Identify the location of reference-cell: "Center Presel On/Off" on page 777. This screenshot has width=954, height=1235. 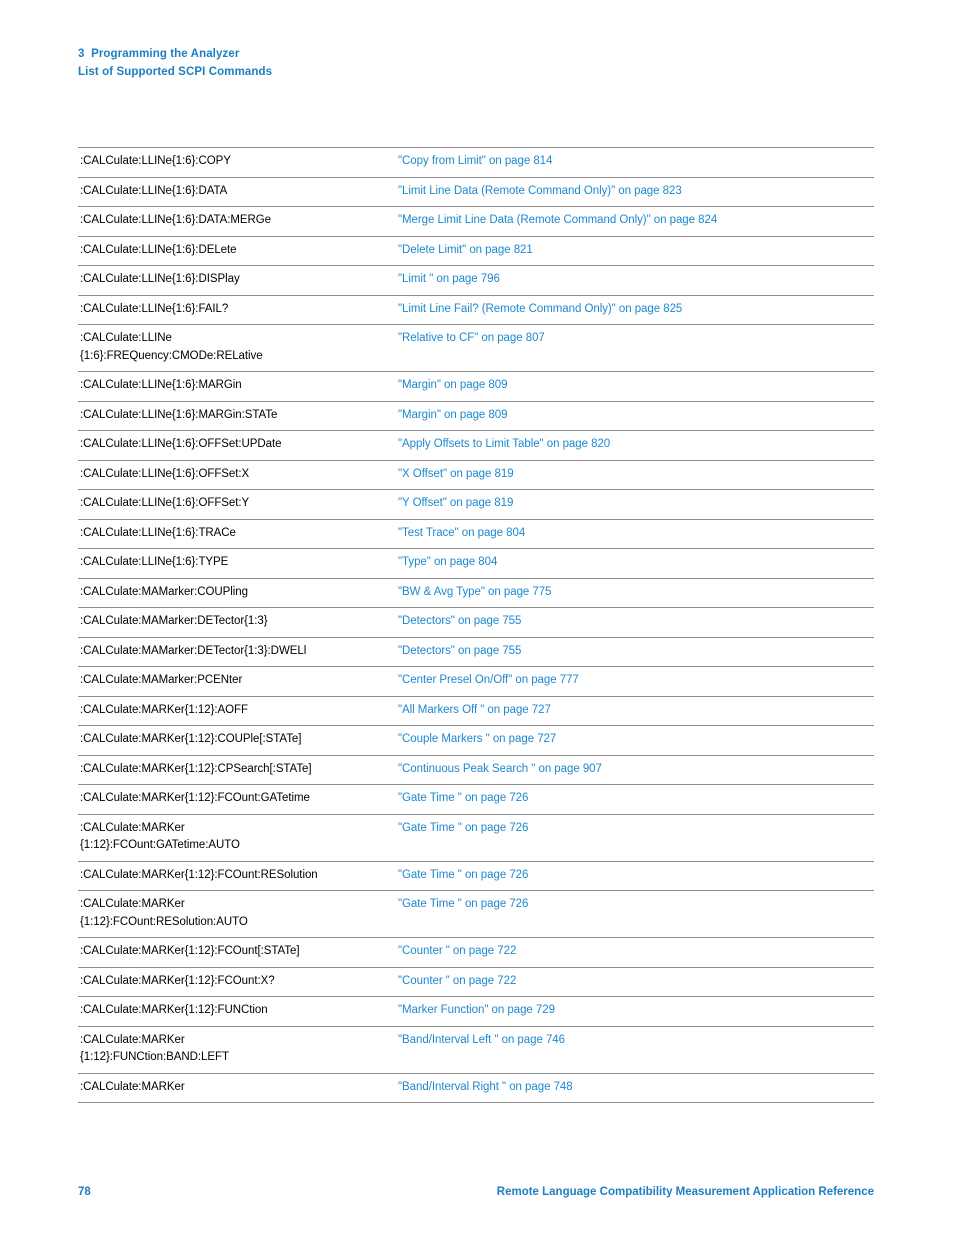
(631, 681).